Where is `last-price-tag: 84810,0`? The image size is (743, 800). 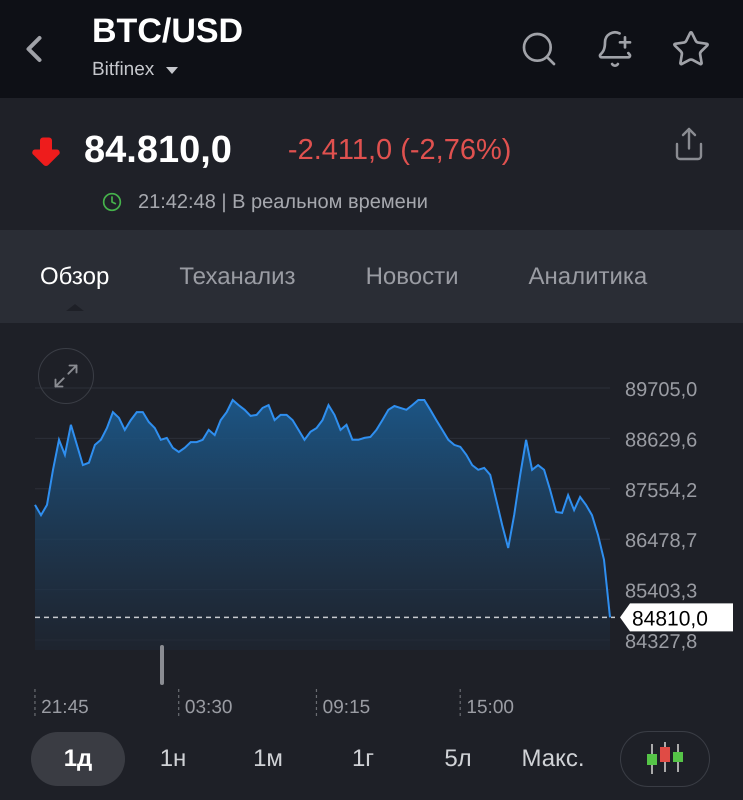 last-price-tag: 84810,0 is located at coordinates (676, 617).